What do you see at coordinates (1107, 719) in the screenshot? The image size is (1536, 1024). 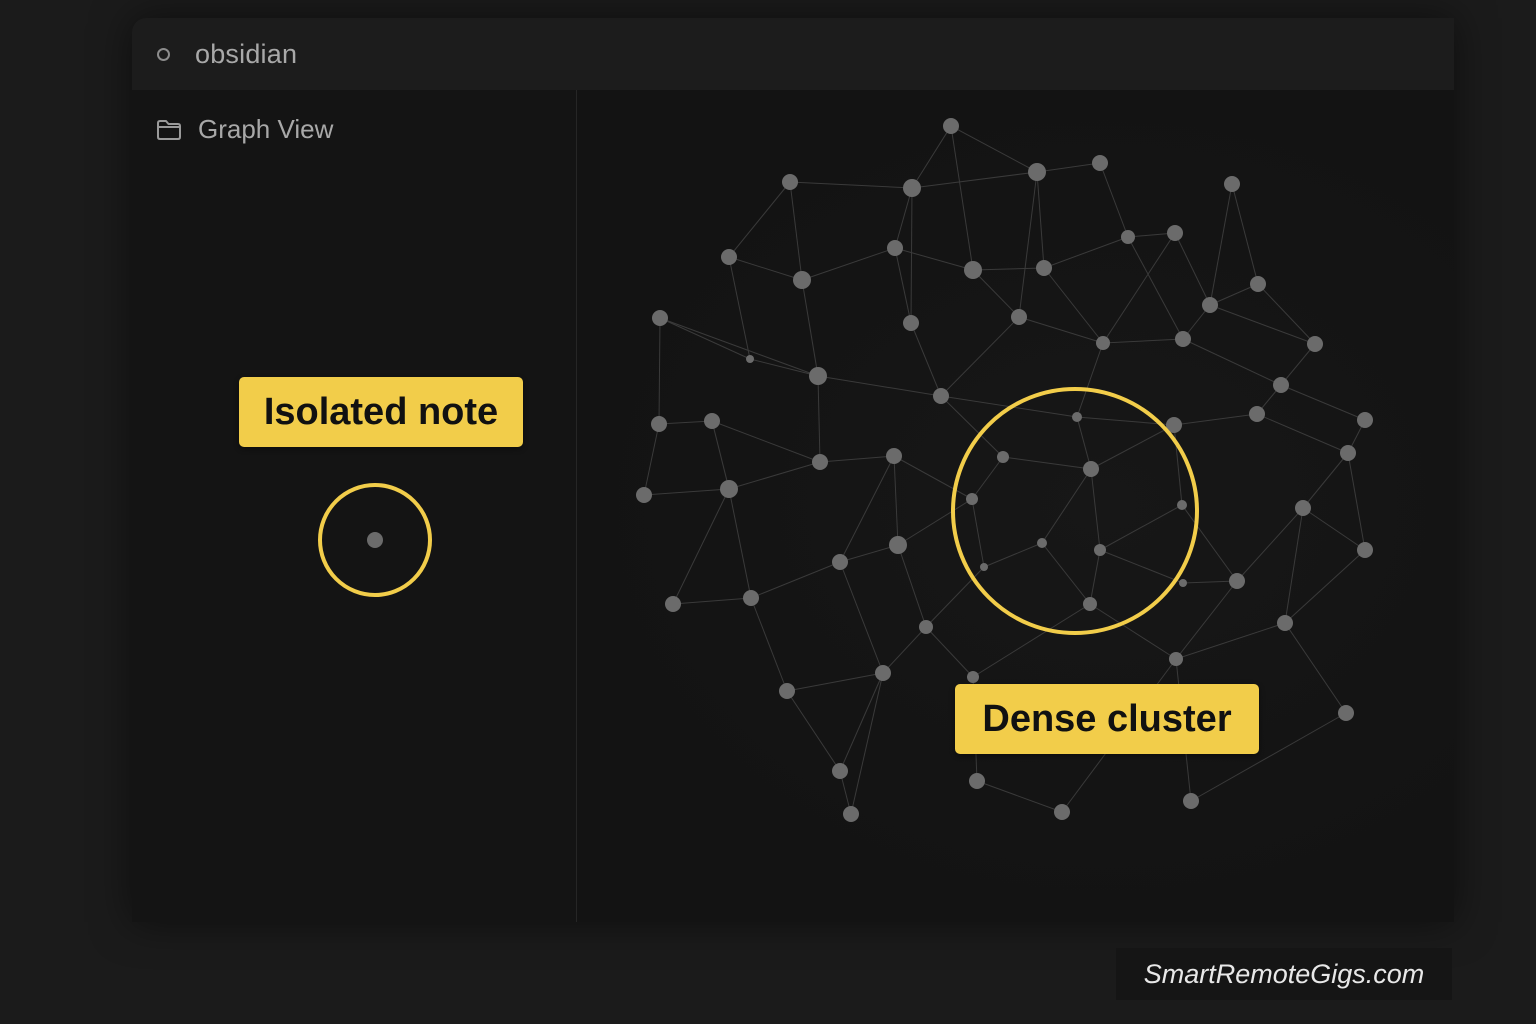 I see `dense-cluster-callout: Dense cluster` at bounding box center [1107, 719].